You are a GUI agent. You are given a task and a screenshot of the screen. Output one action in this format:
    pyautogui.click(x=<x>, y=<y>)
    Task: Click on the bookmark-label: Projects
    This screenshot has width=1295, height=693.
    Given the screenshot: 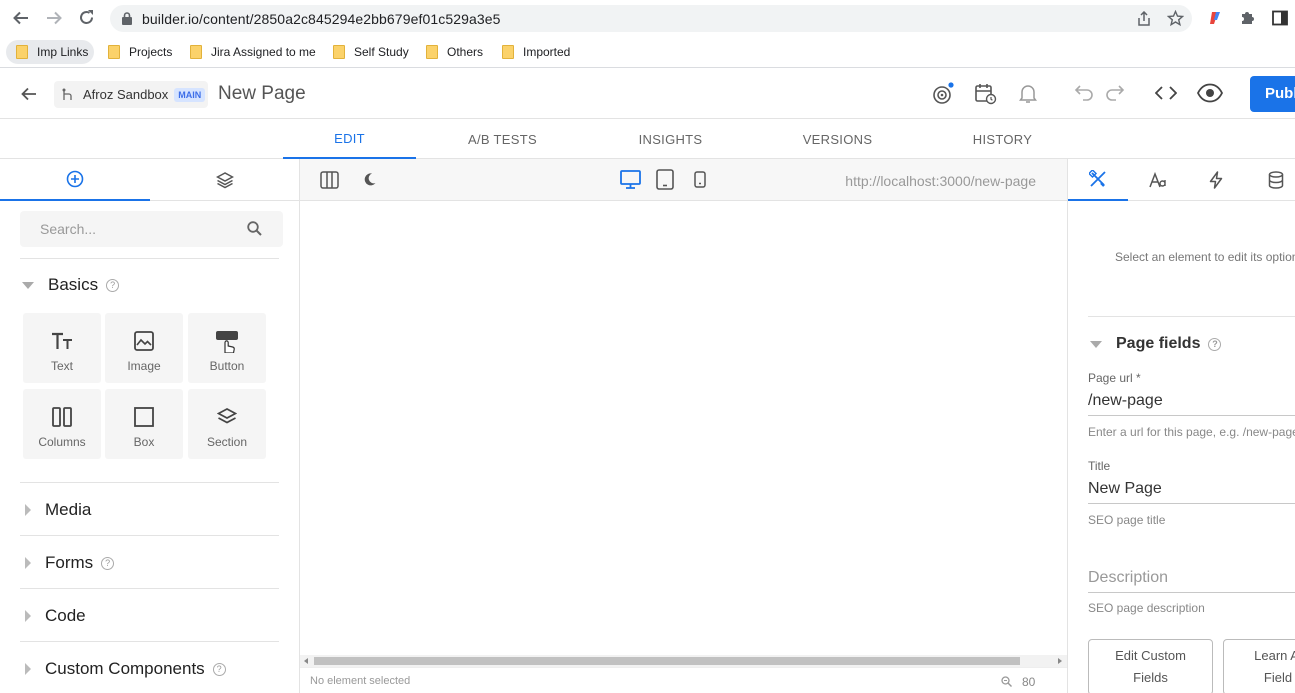 What is the action you would take?
    pyautogui.click(x=151, y=52)
    